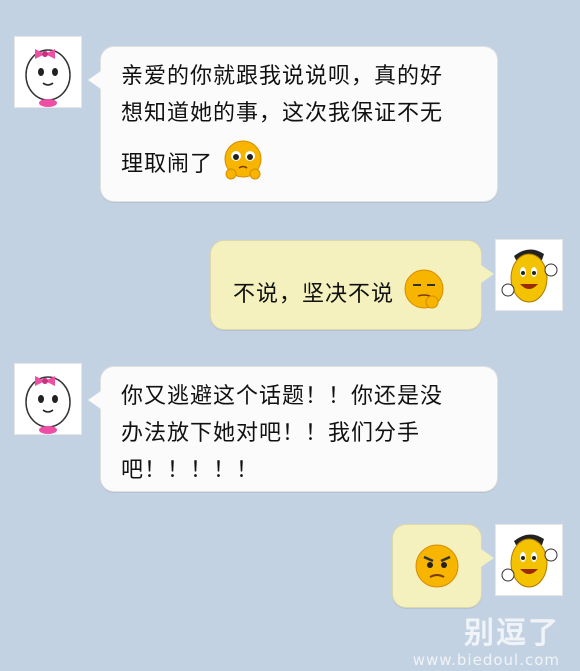  I want to click on message-text-line: 吧！！！！！, so click(190, 470).